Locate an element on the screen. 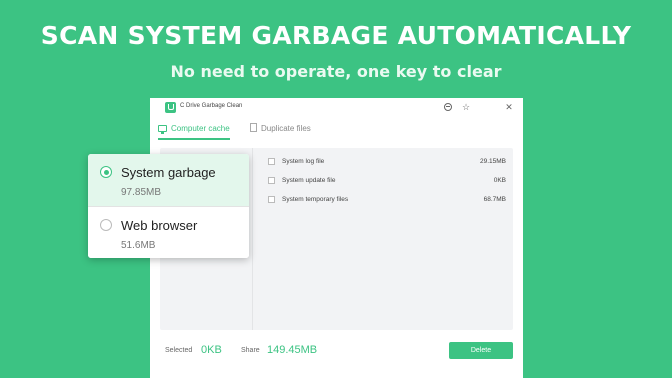  file-name: System temporary files is located at coordinates (315, 199).